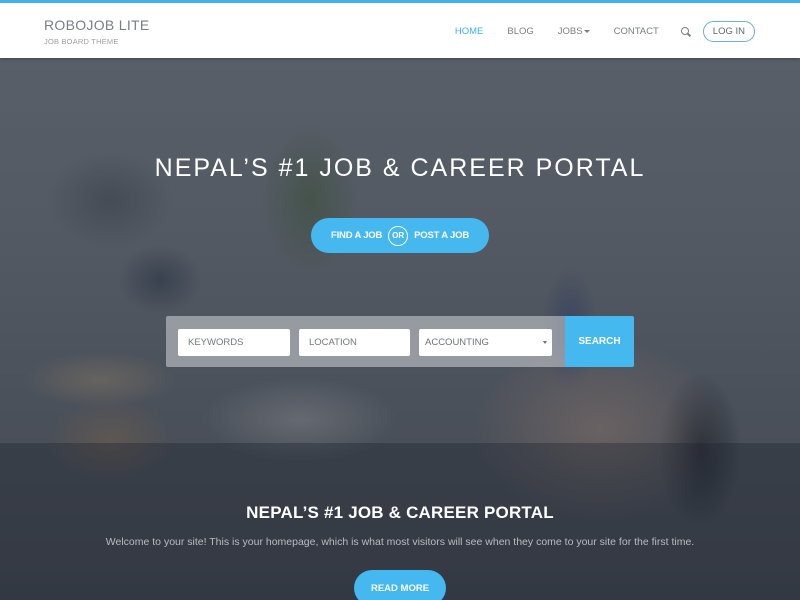 This screenshot has height=600, width=800. Describe the element at coordinates (400, 512) in the screenshot. I see `section-title: NEPAL’S #1 JOB & CAREER PORTAL` at that location.